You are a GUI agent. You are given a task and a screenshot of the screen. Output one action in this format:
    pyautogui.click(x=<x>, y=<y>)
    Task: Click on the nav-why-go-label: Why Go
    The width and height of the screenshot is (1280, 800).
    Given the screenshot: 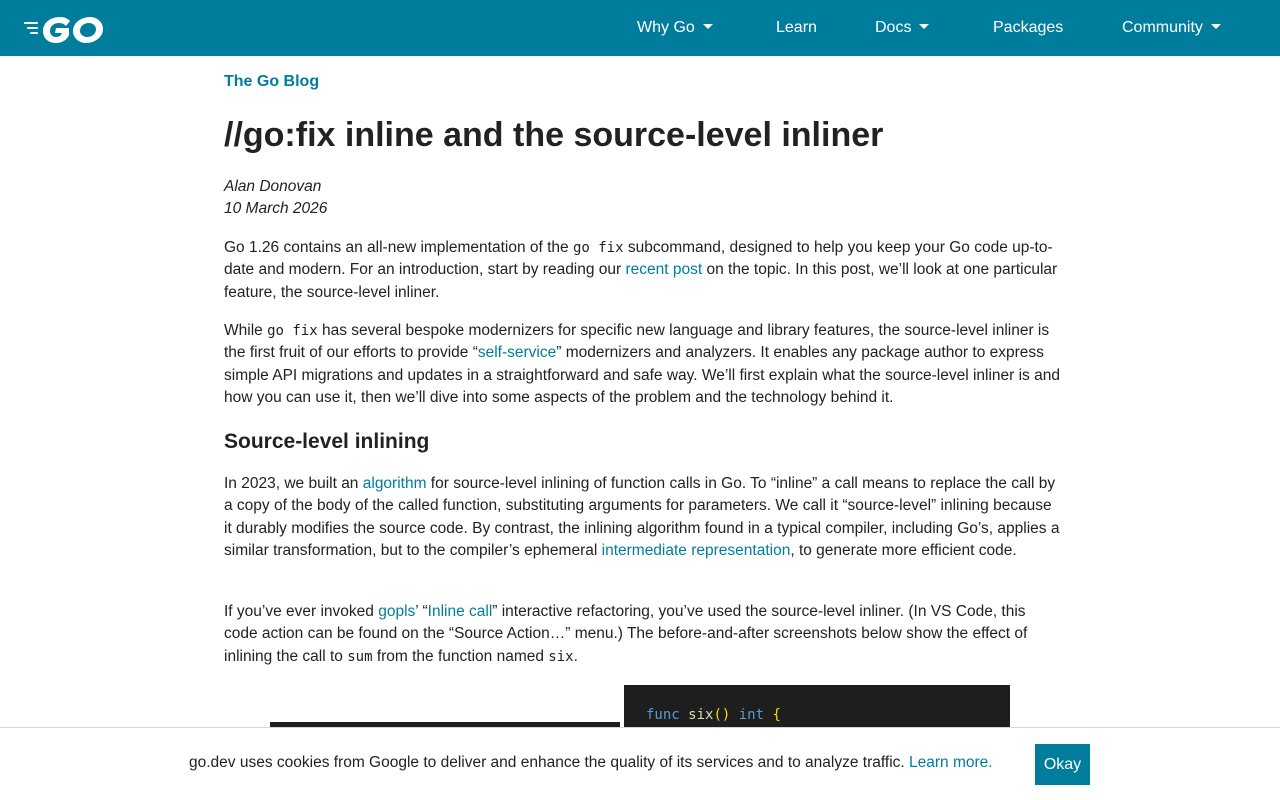 What is the action you would take?
    pyautogui.click(x=666, y=27)
    